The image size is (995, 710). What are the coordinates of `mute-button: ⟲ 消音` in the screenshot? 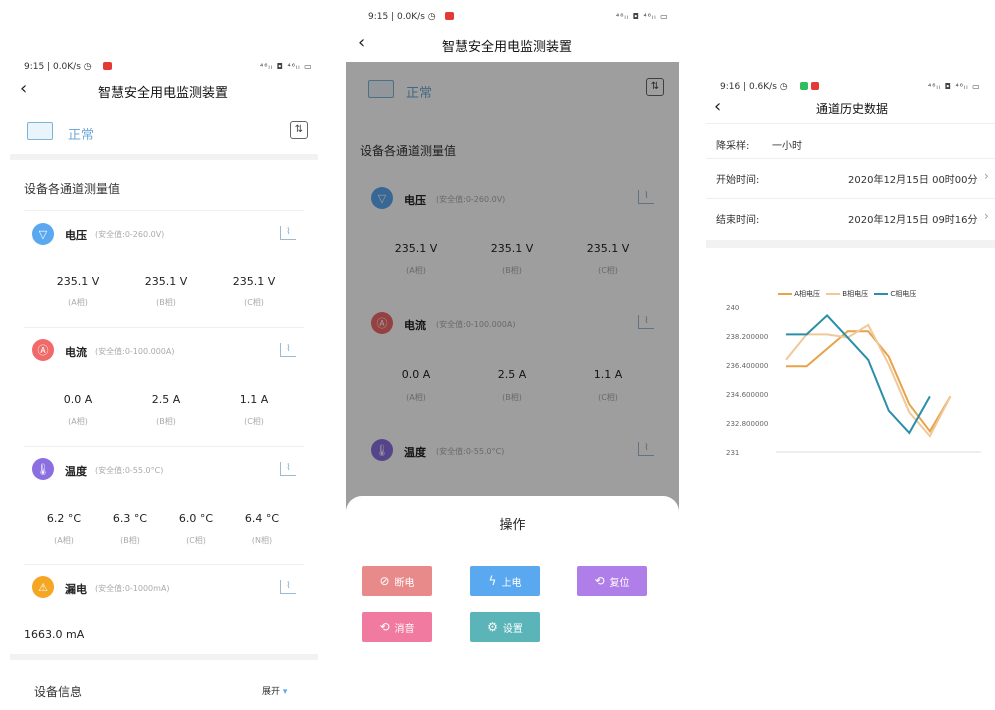 It's located at (397, 627).